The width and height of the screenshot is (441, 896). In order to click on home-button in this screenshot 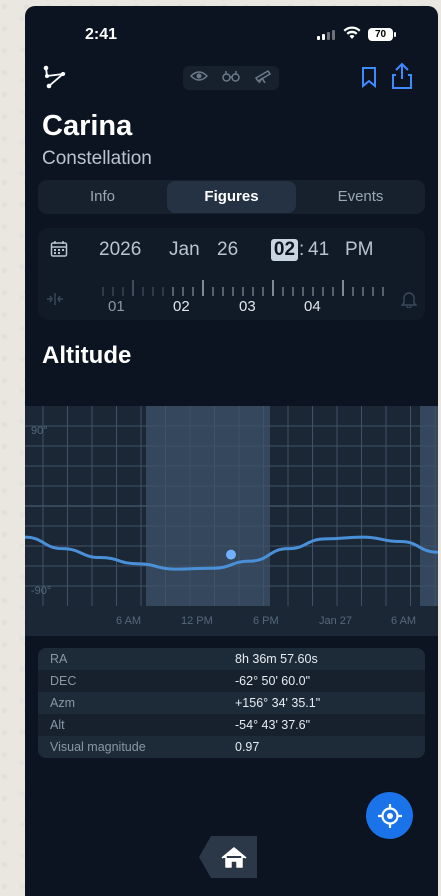, I will do `click(228, 859)`.